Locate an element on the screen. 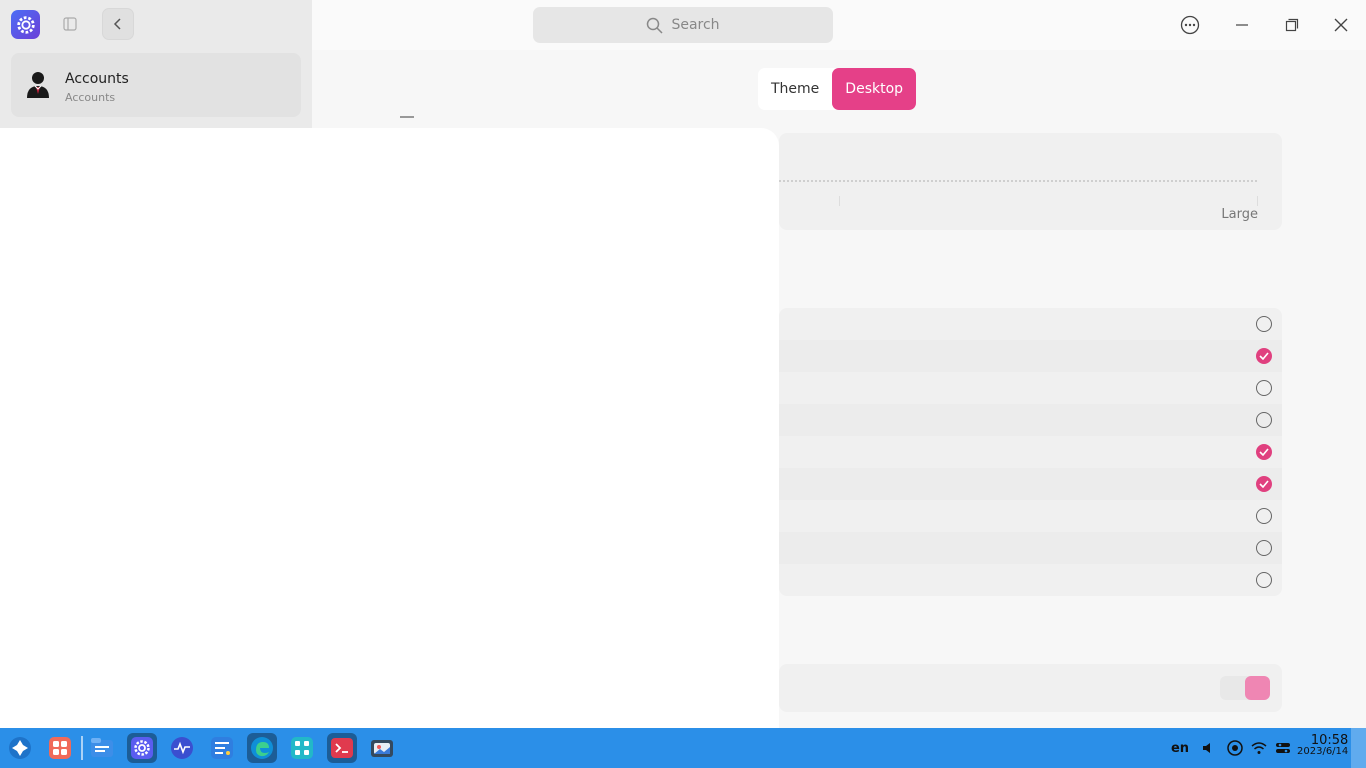 The image size is (1366, 768). taskbar: en 10:58 2023/6/14 is located at coordinates (683, 748).